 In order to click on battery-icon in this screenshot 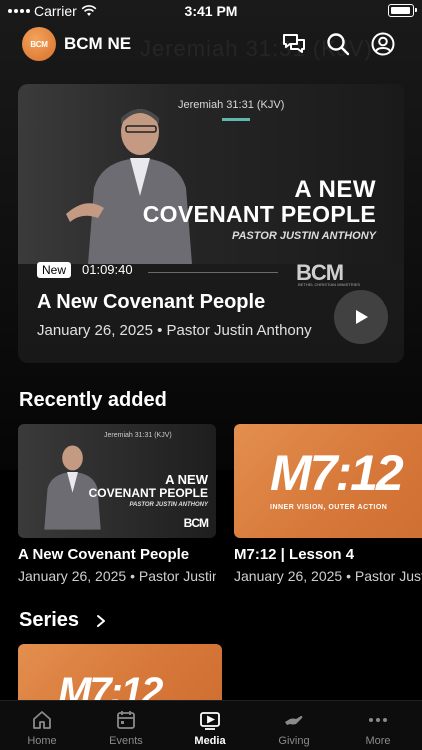, I will do `click(402, 10)`.